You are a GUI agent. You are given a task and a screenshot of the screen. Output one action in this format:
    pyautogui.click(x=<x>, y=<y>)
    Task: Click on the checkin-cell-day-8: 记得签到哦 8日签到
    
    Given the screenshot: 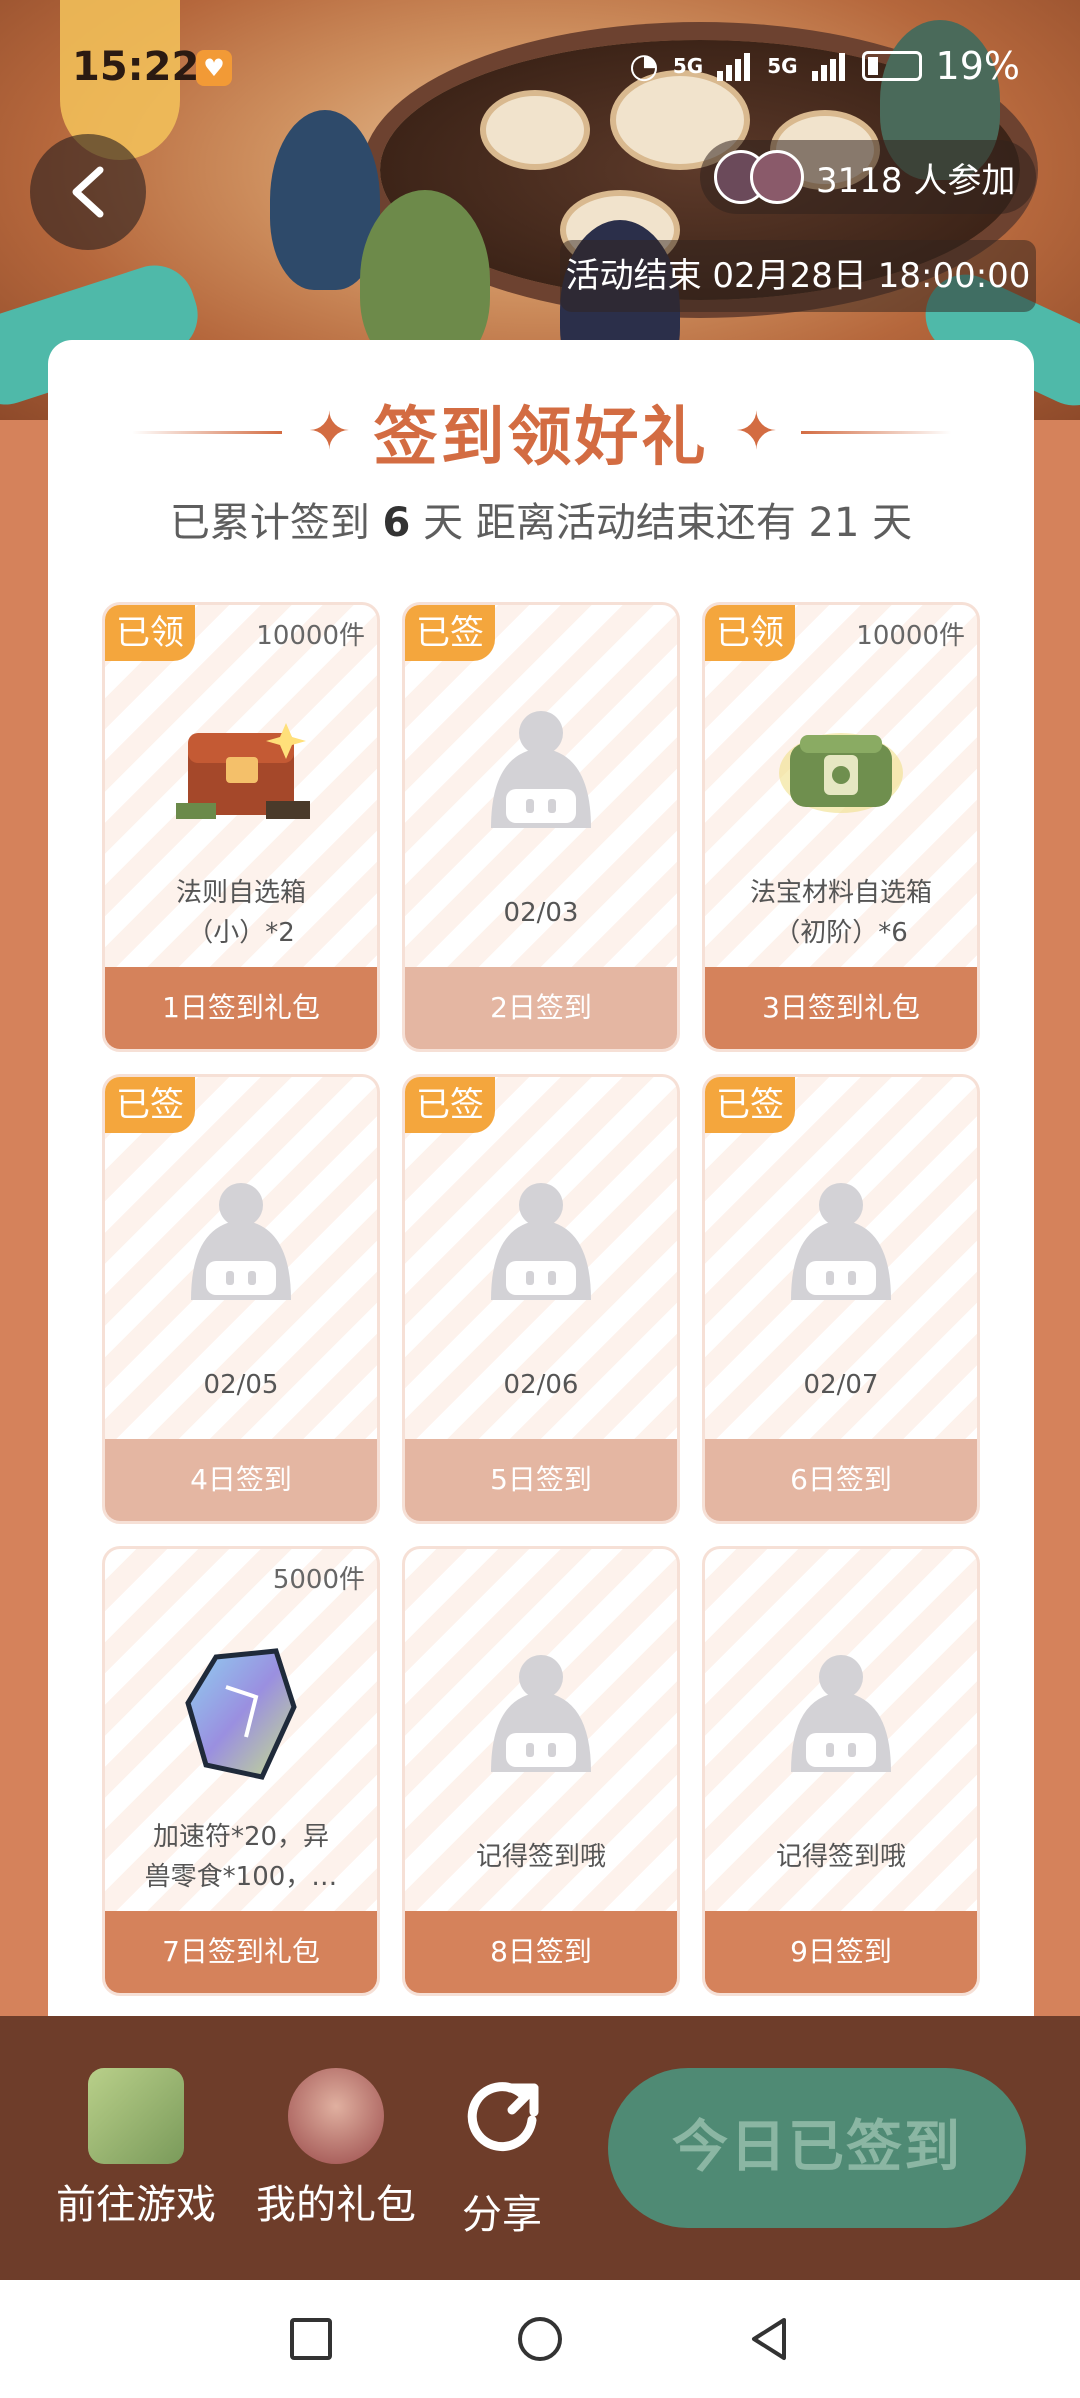 What is the action you would take?
    pyautogui.click(x=541, y=1771)
    